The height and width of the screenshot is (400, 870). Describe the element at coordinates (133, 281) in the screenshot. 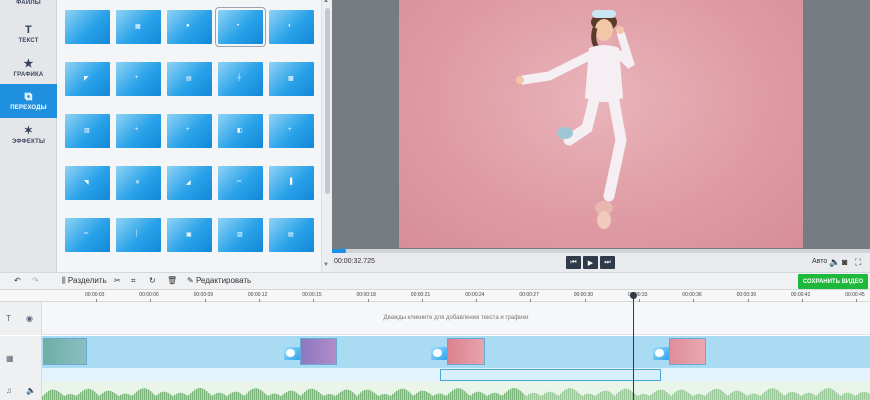

I see `crop-icon: ⌗` at that location.